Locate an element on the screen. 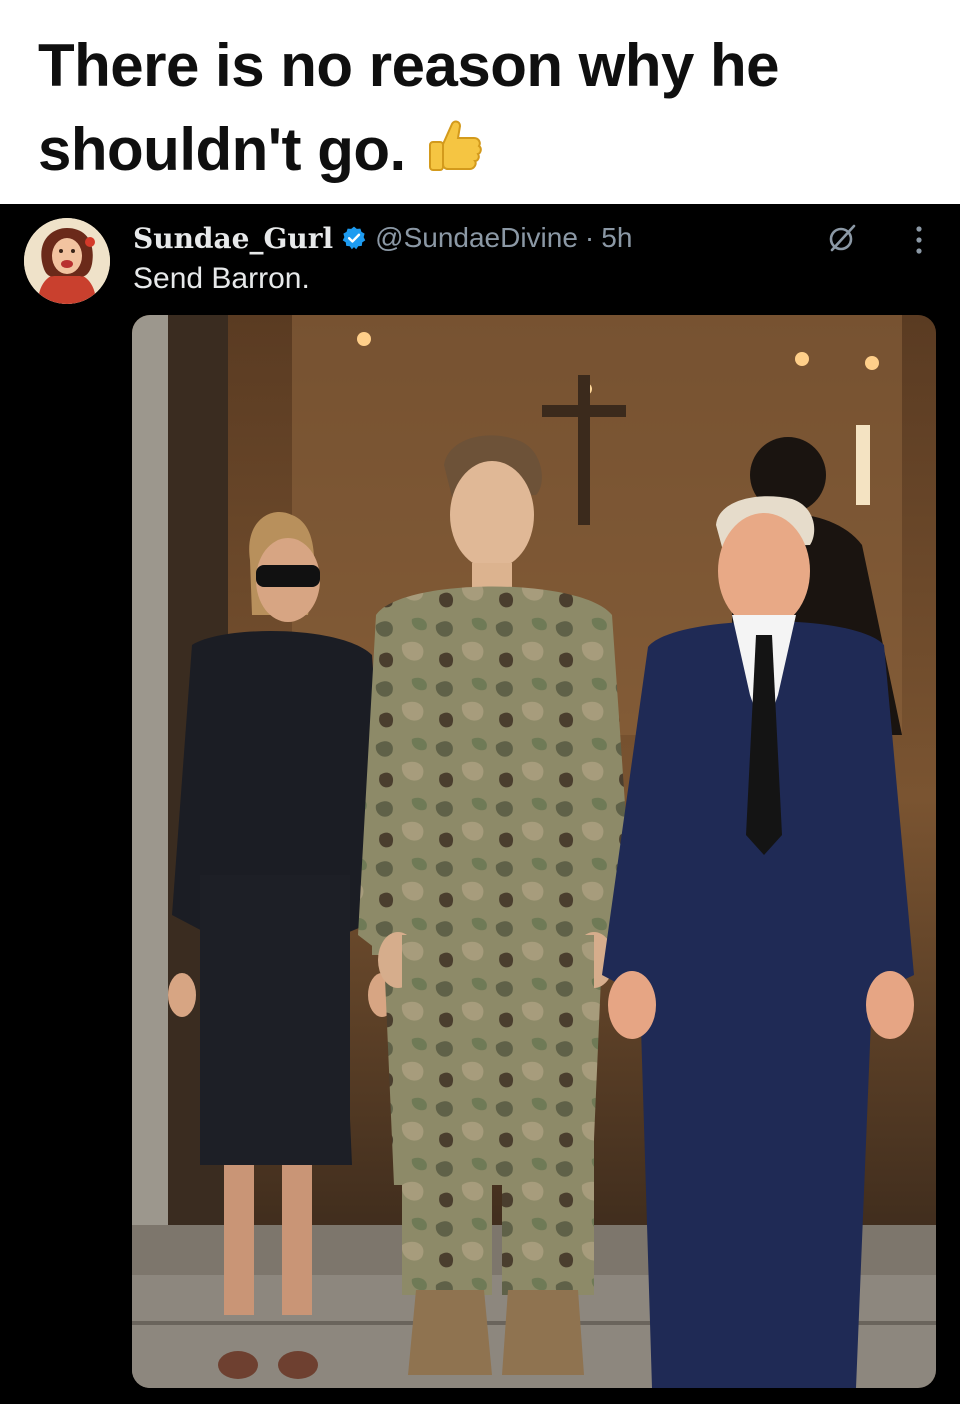 This screenshot has height=1404, width=960. tweet-timestamp: 5h is located at coordinates (616, 238).